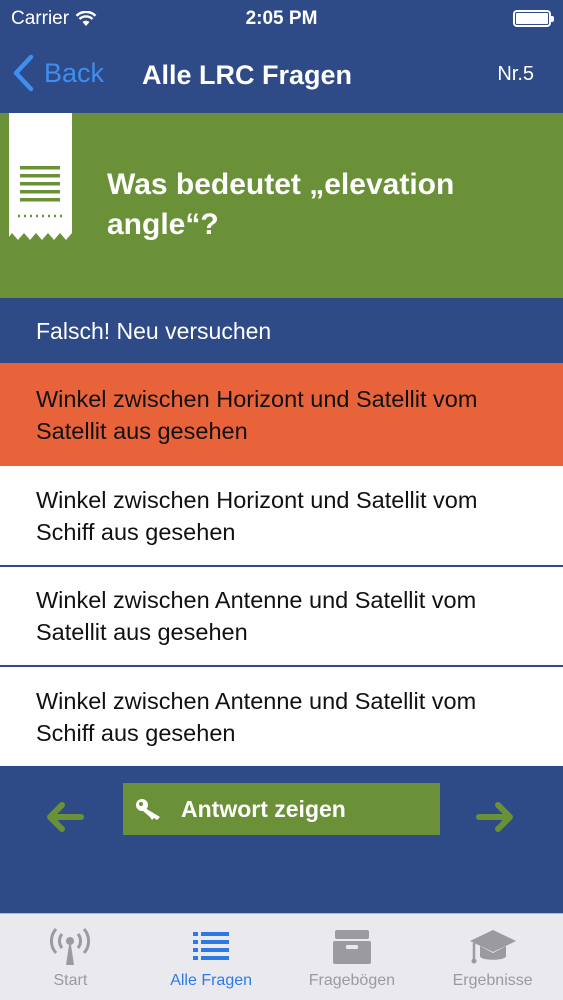  What do you see at coordinates (154, 331) in the screenshot?
I see `feedback-text: Falsch! Neu versuchen` at bounding box center [154, 331].